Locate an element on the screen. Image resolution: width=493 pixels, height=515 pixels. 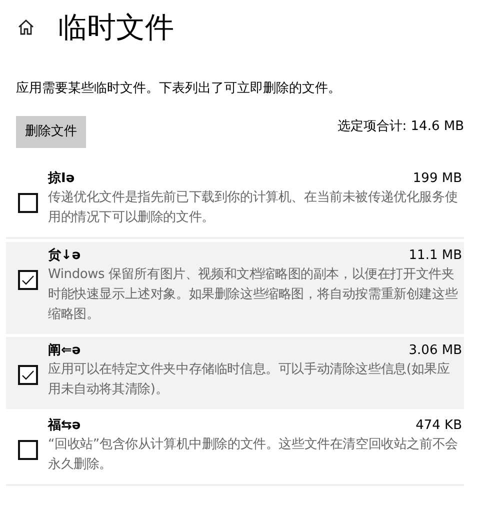
file-category-row: 阐⇐ə 3.06 MB 应用可以在特定文件夹中存储临时信息。可以手动清除这些信息(如果应用未自动将其清除)。 is located at coordinates (235, 373).